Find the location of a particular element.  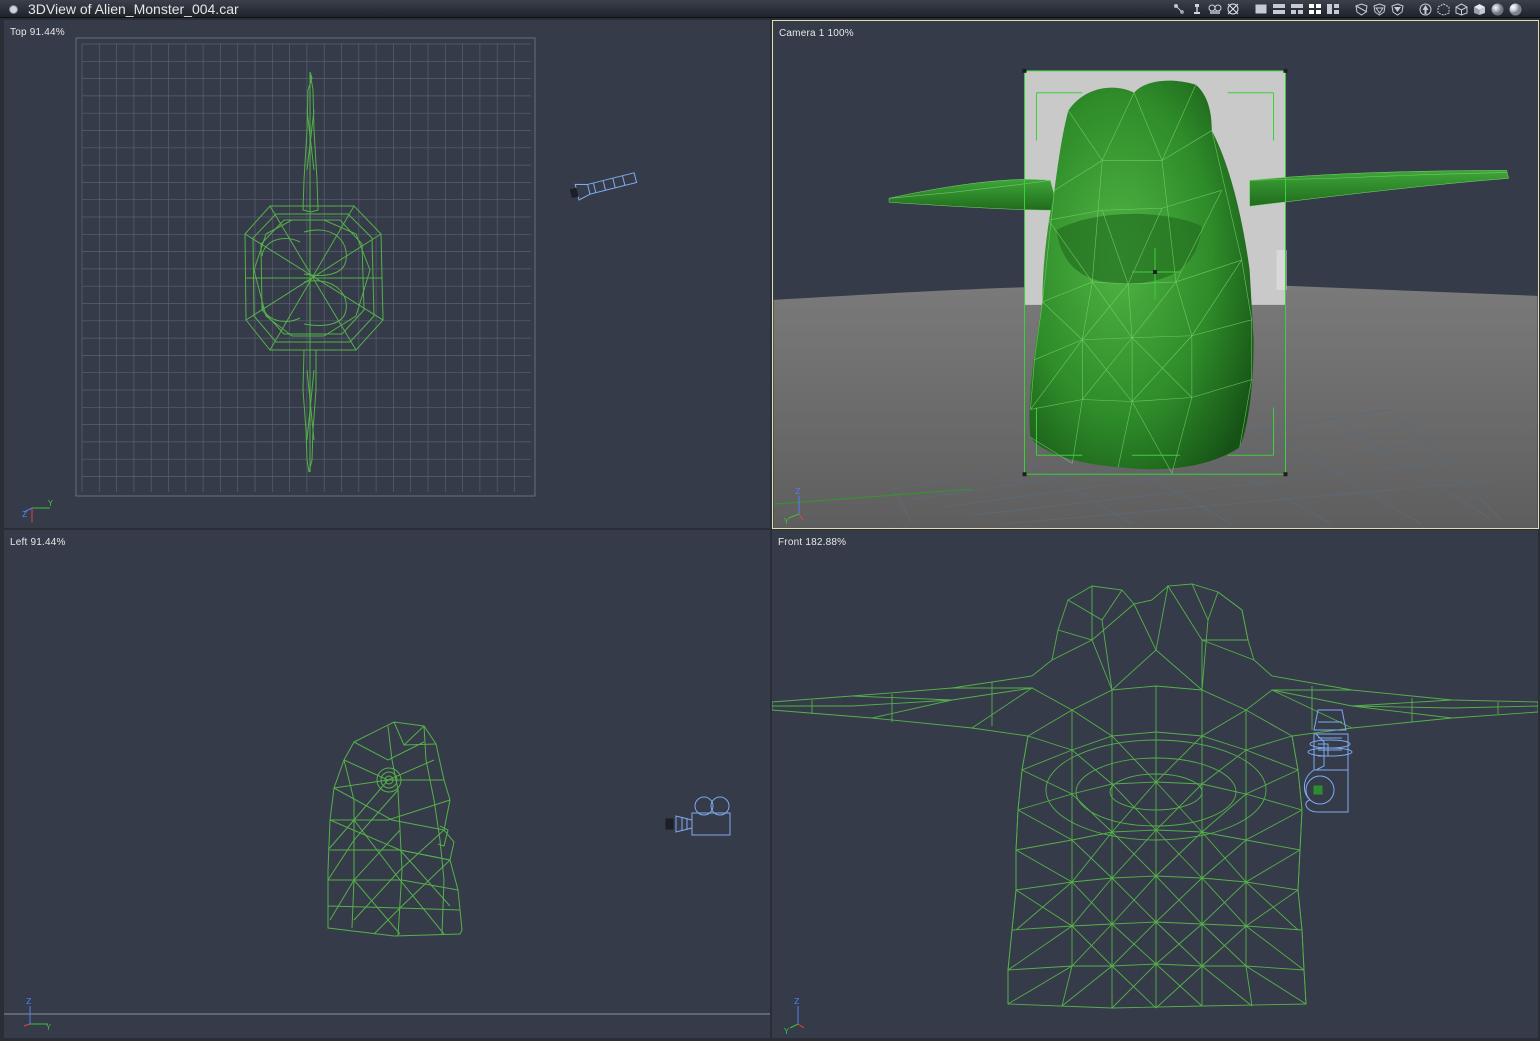

render-arrow-icon is located at coordinates (1425, 9).